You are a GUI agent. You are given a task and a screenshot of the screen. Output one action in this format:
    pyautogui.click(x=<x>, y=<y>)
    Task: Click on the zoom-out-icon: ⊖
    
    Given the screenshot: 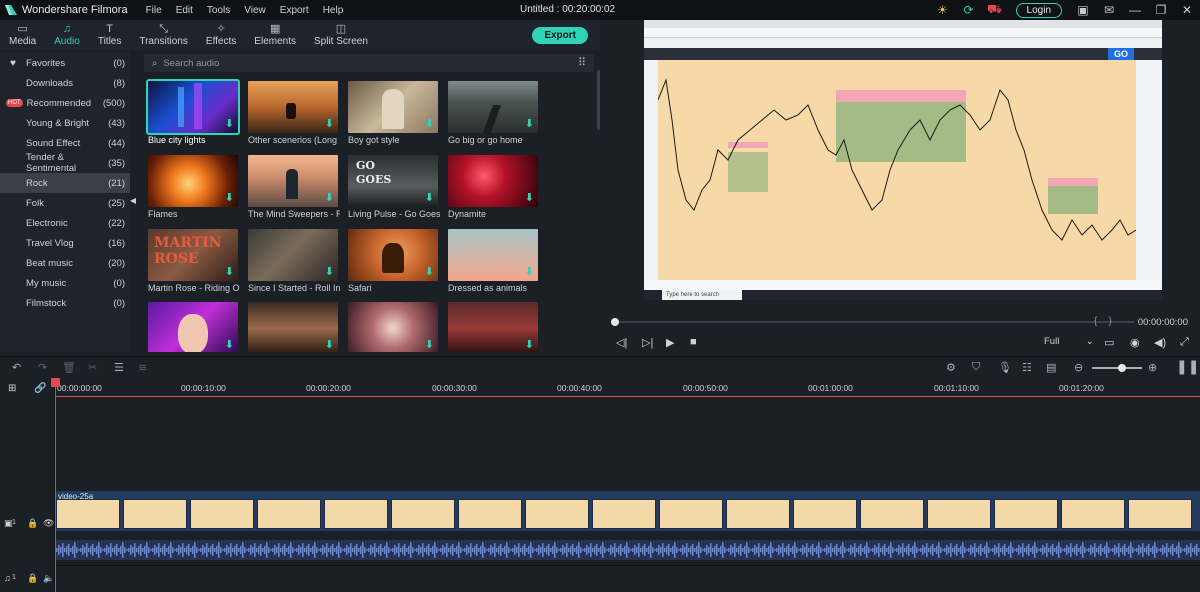 What is the action you would take?
    pyautogui.click(x=1078, y=367)
    